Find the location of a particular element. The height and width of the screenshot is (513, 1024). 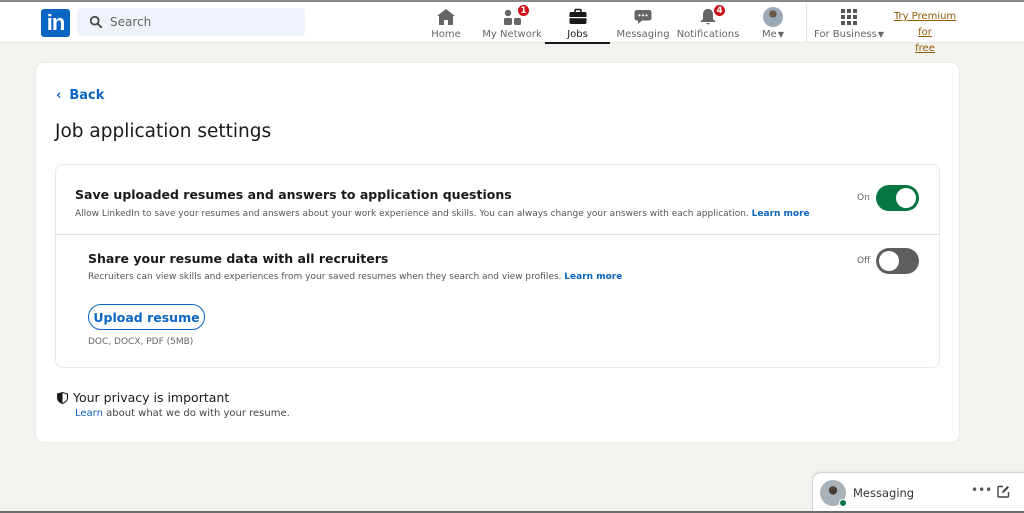

nav-for-business: For Business▼ is located at coordinates (849, 22).